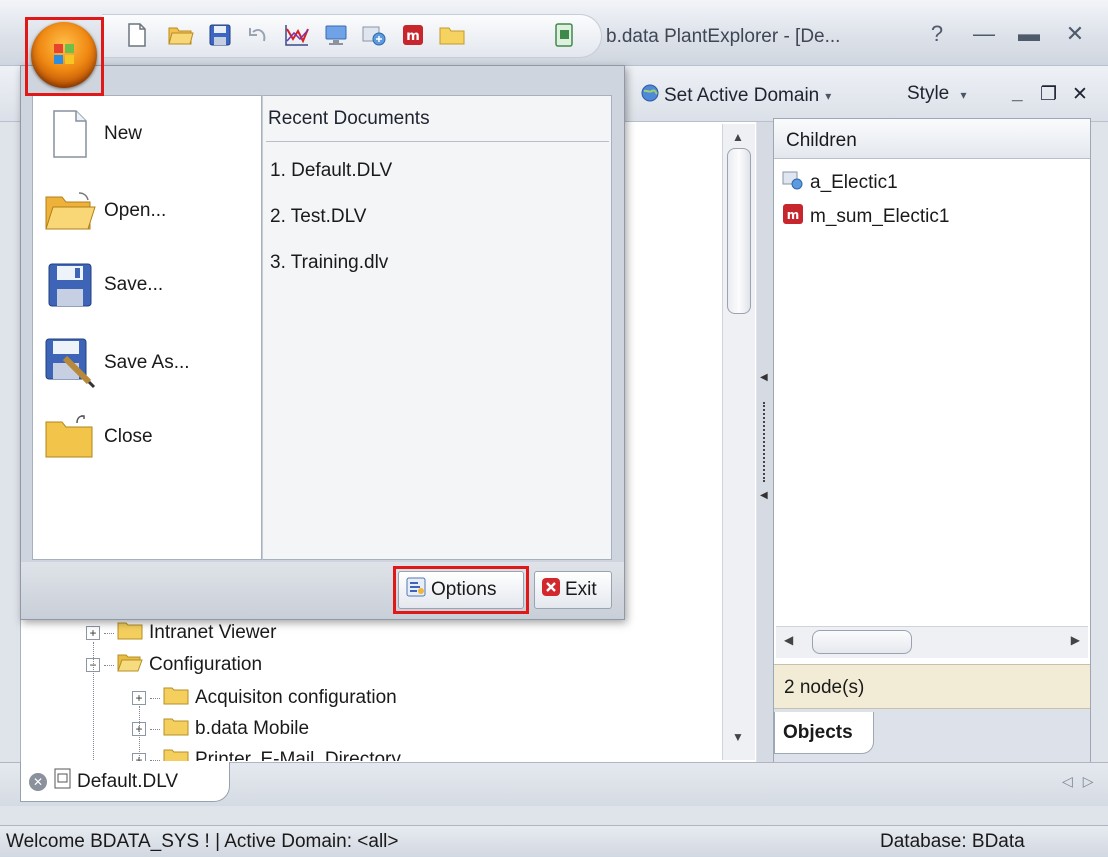 Image resolution: width=1108 pixels, height=857 pixels. What do you see at coordinates (437, 141) in the screenshot?
I see `divider` at bounding box center [437, 141].